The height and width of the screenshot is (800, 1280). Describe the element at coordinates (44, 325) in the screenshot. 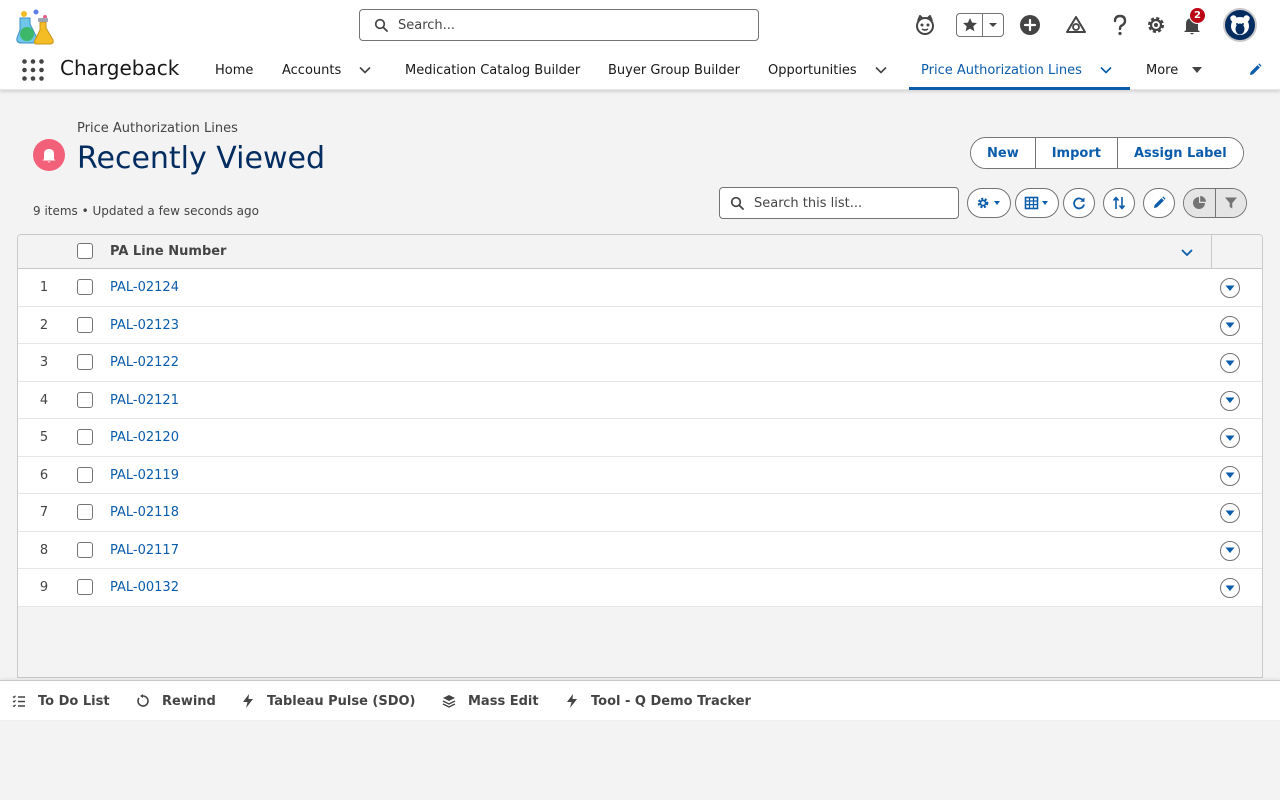

I see `row-number: 2` at that location.